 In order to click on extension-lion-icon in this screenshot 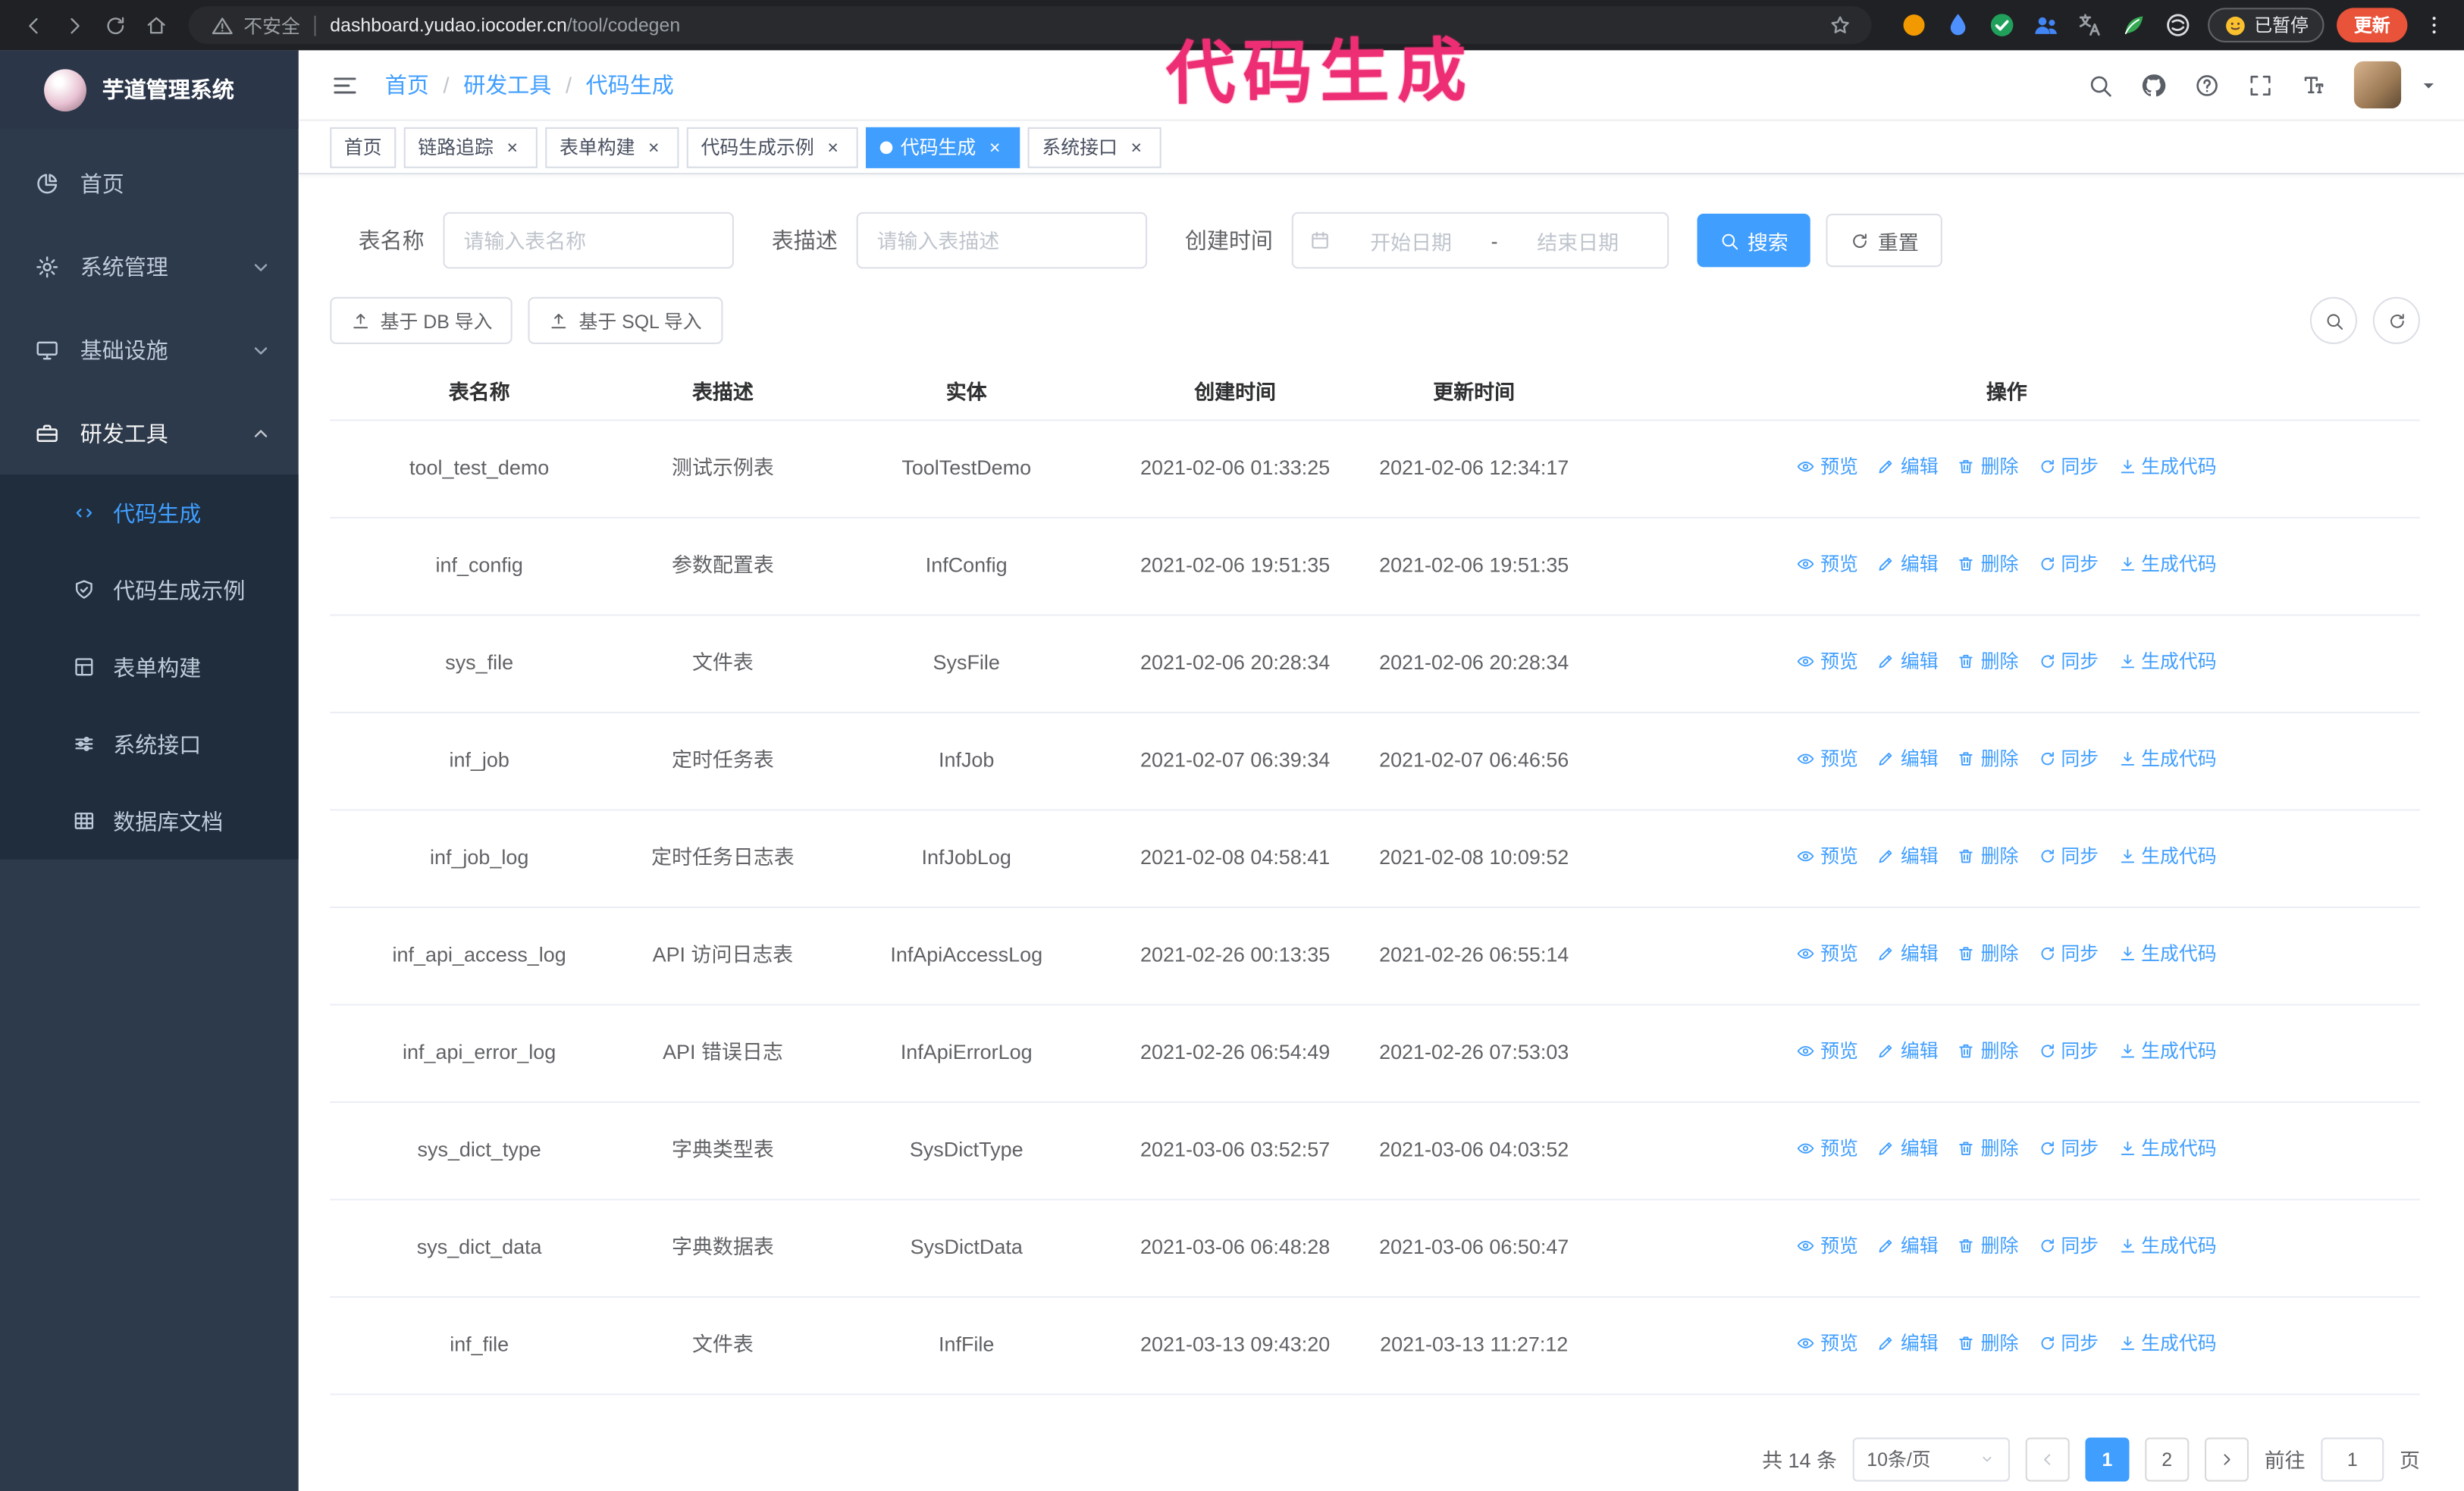, I will do `click(1913, 25)`.